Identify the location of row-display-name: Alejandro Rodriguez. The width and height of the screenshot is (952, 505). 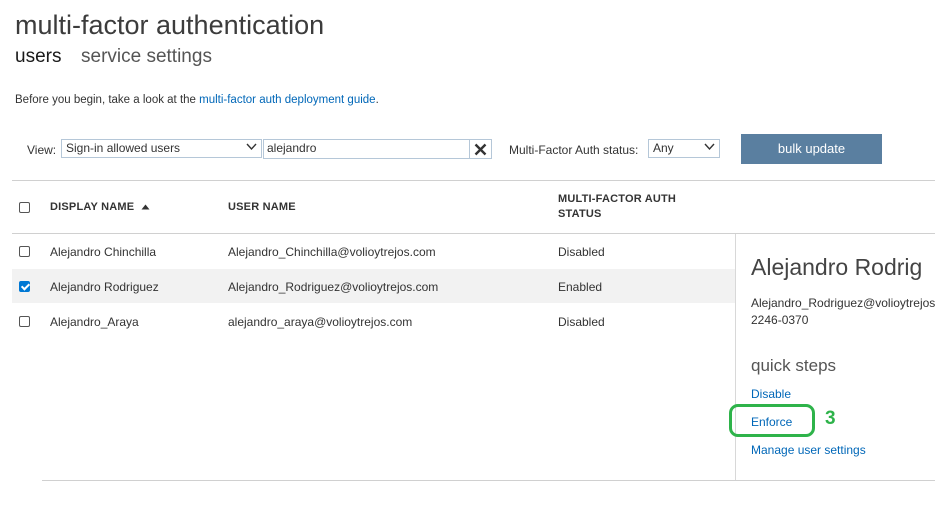
(104, 287).